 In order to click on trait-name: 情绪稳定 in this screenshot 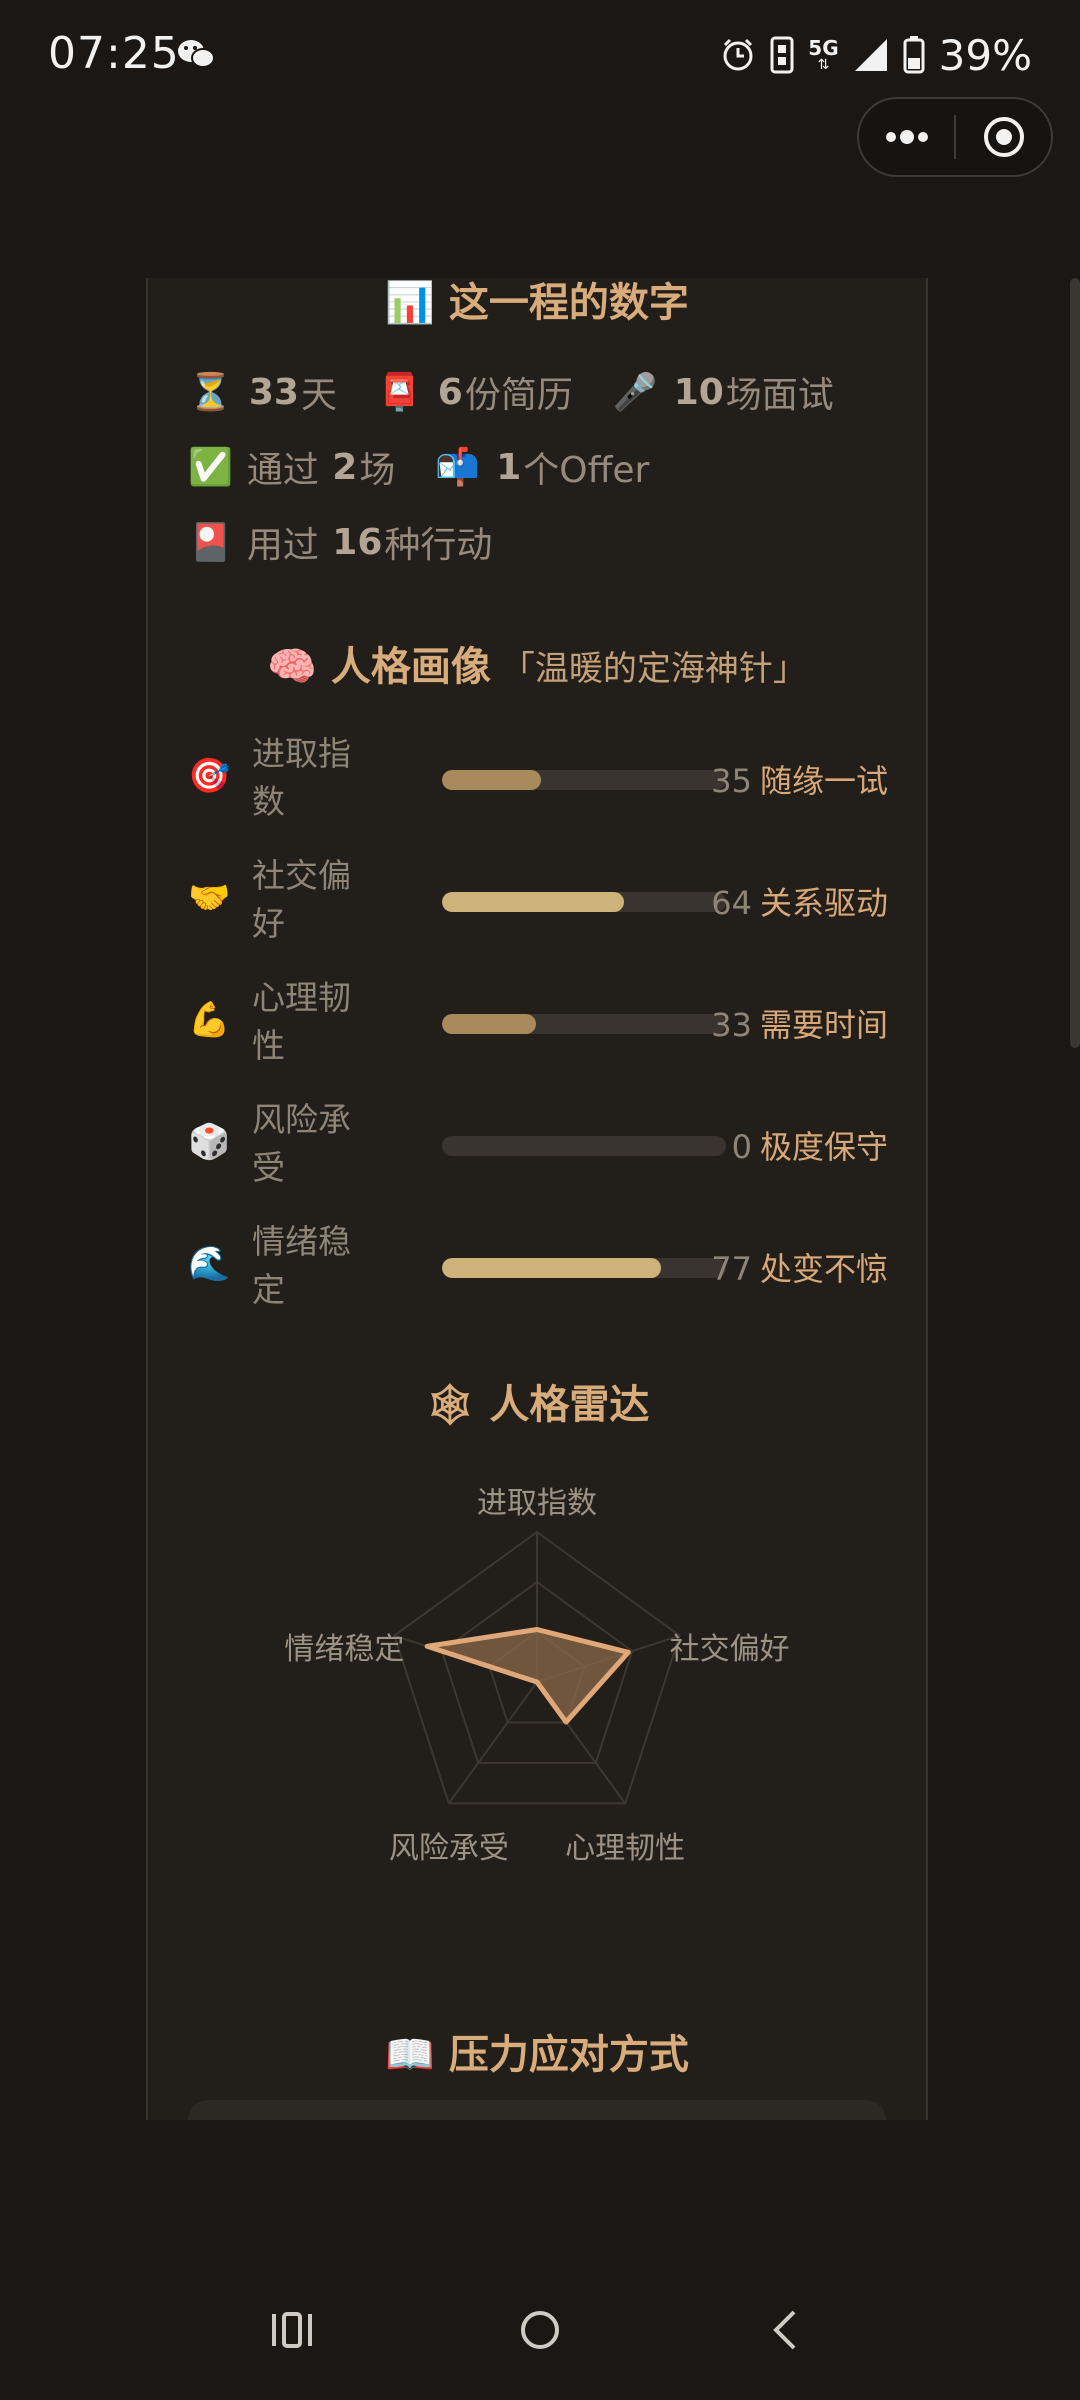, I will do `click(301, 1265)`.